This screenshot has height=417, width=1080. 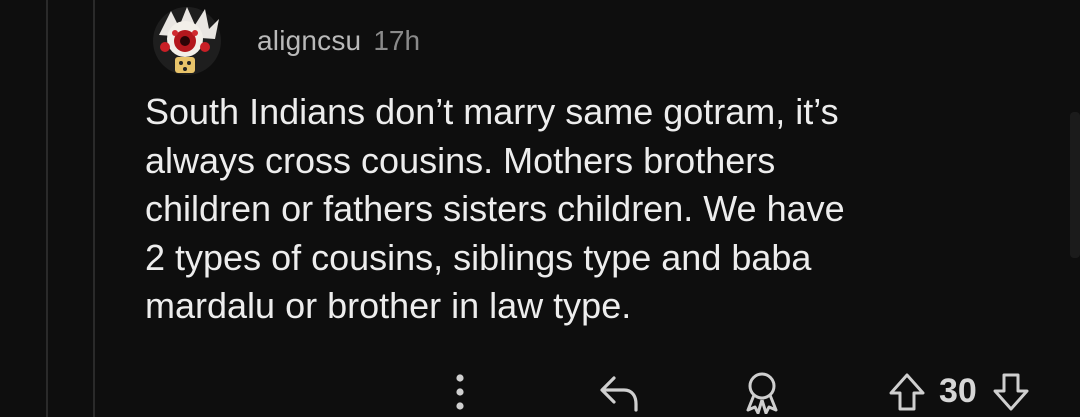 I want to click on author-name: aligncsu, so click(x=309, y=41).